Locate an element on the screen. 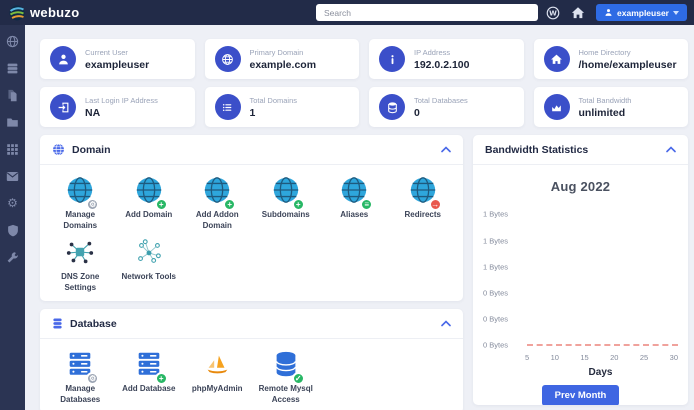 Image resolution: width=694 pixels, height=410 pixels. tool-add-database: + Add Database is located at coordinates (149, 376).